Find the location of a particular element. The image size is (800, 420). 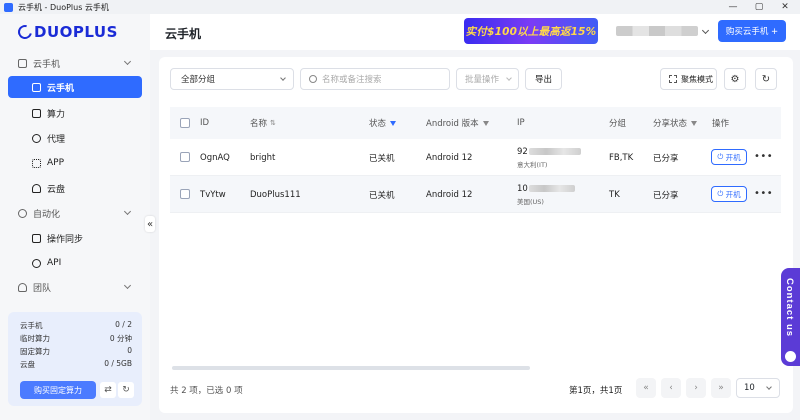

header: 云手机 实付$100以上最高返15% 购买云手机 + is located at coordinates (475, 32).